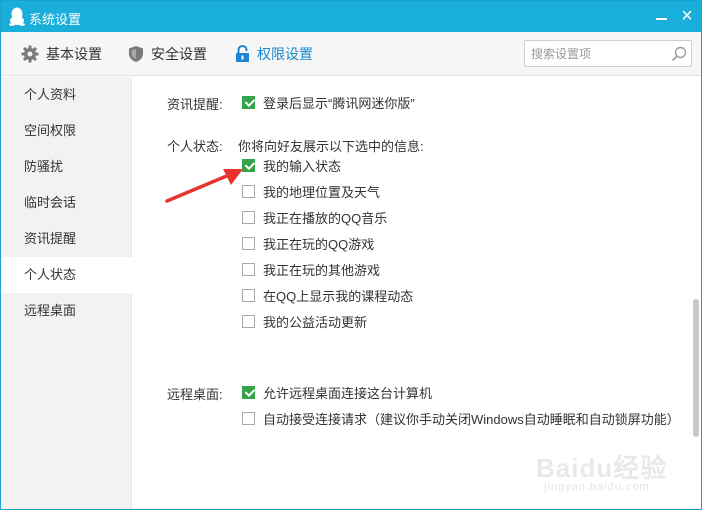 This screenshot has height=510, width=702. I want to click on personal-status-hint: 你将向好友展示以下选中的信息:, so click(331, 146).